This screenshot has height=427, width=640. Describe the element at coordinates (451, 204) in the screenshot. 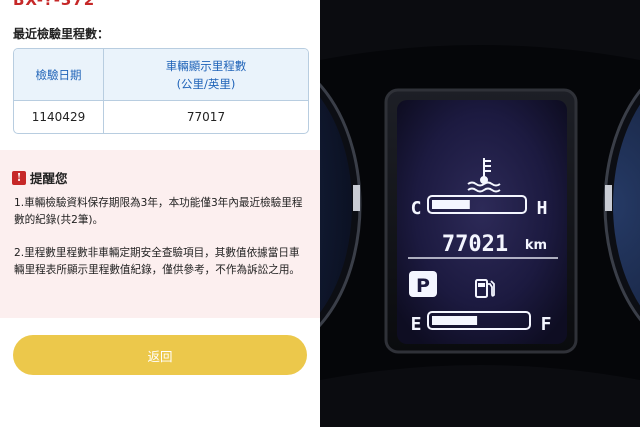

I see `temp-bar-fill` at that location.